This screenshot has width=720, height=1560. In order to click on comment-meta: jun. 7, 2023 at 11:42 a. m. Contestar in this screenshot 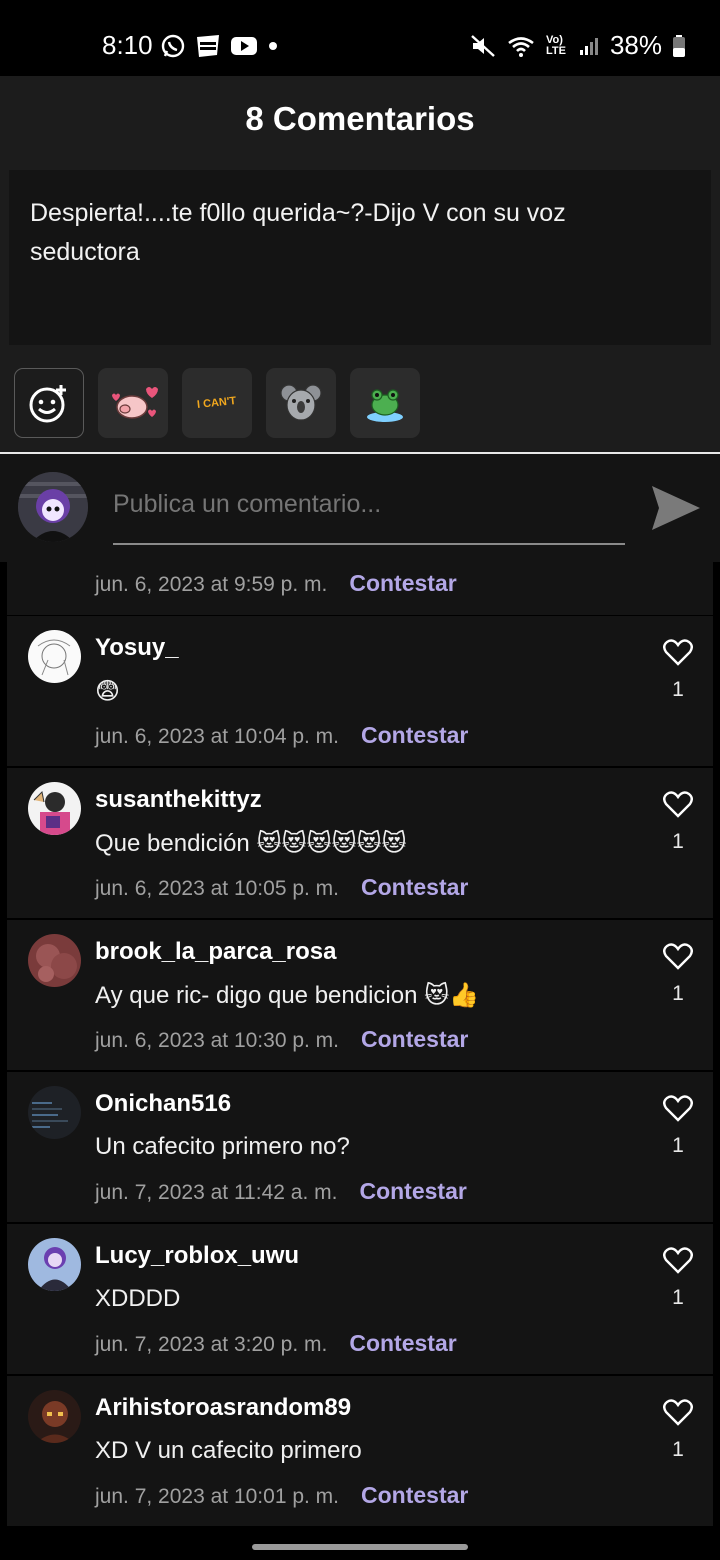, I will do `click(281, 1191)`.